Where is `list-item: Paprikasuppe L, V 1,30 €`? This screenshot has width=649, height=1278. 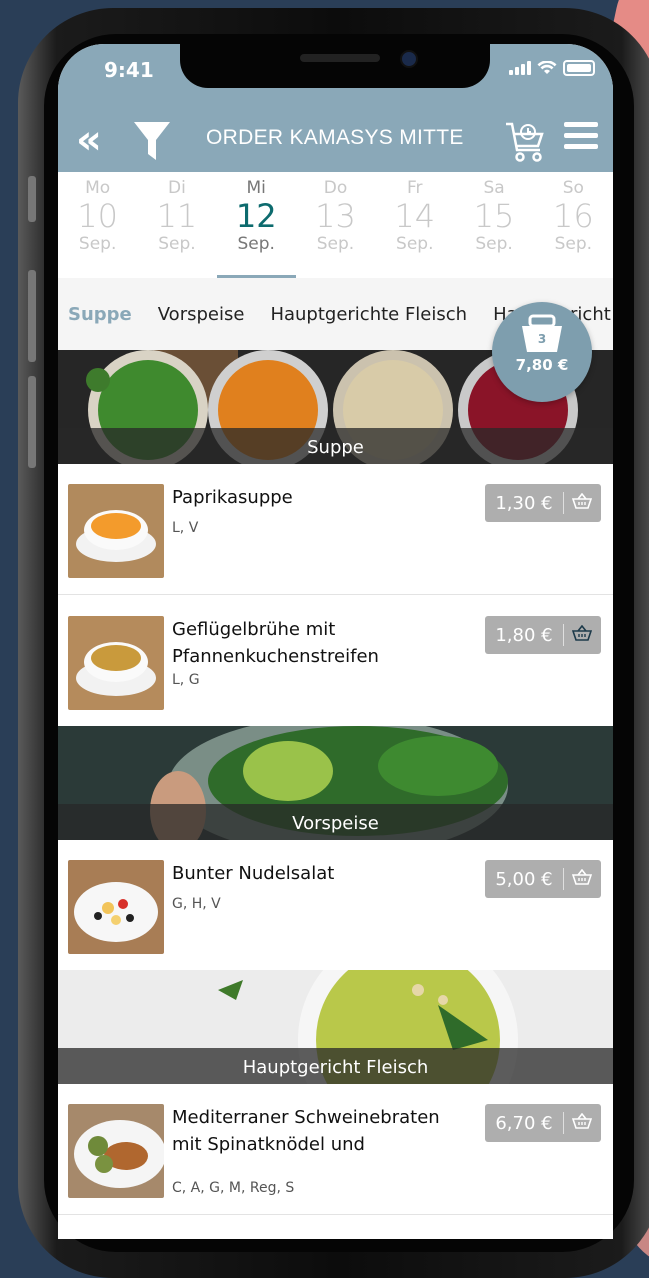 list-item: Paprikasuppe L, V 1,30 € is located at coordinates (335, 529).